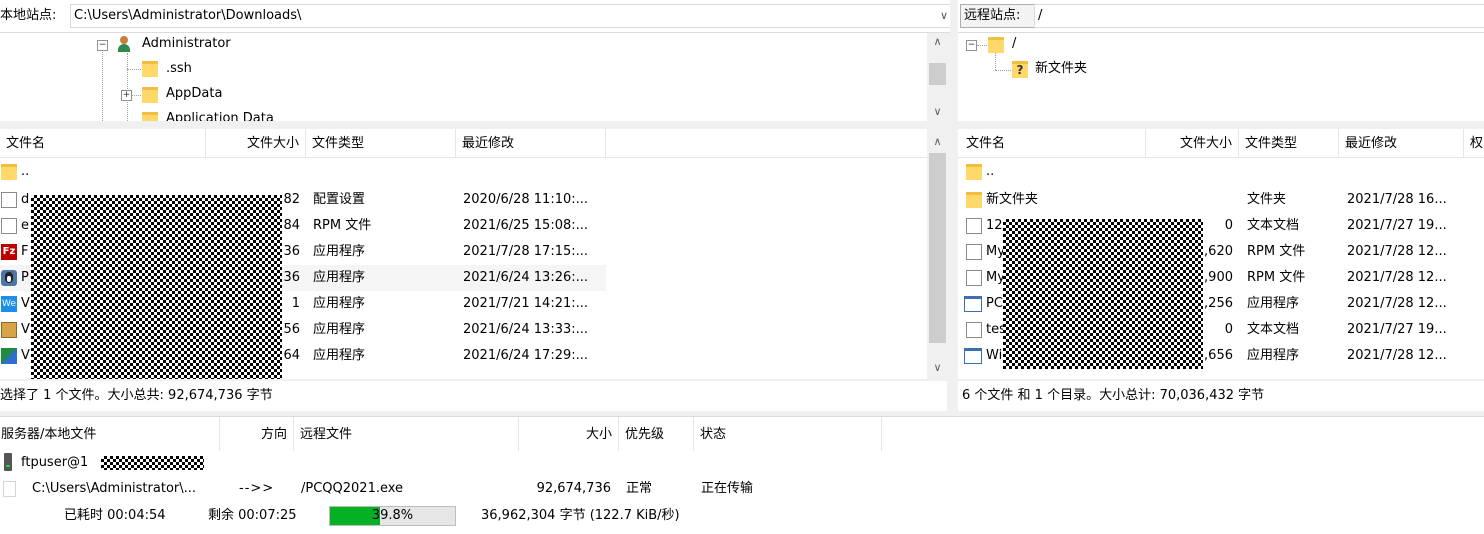 This screenshot has width=1484, height=534. Describe the element at coordinates (220, 115) in the screenshot. I see `tree-item-application-data: Application Data` at that location.